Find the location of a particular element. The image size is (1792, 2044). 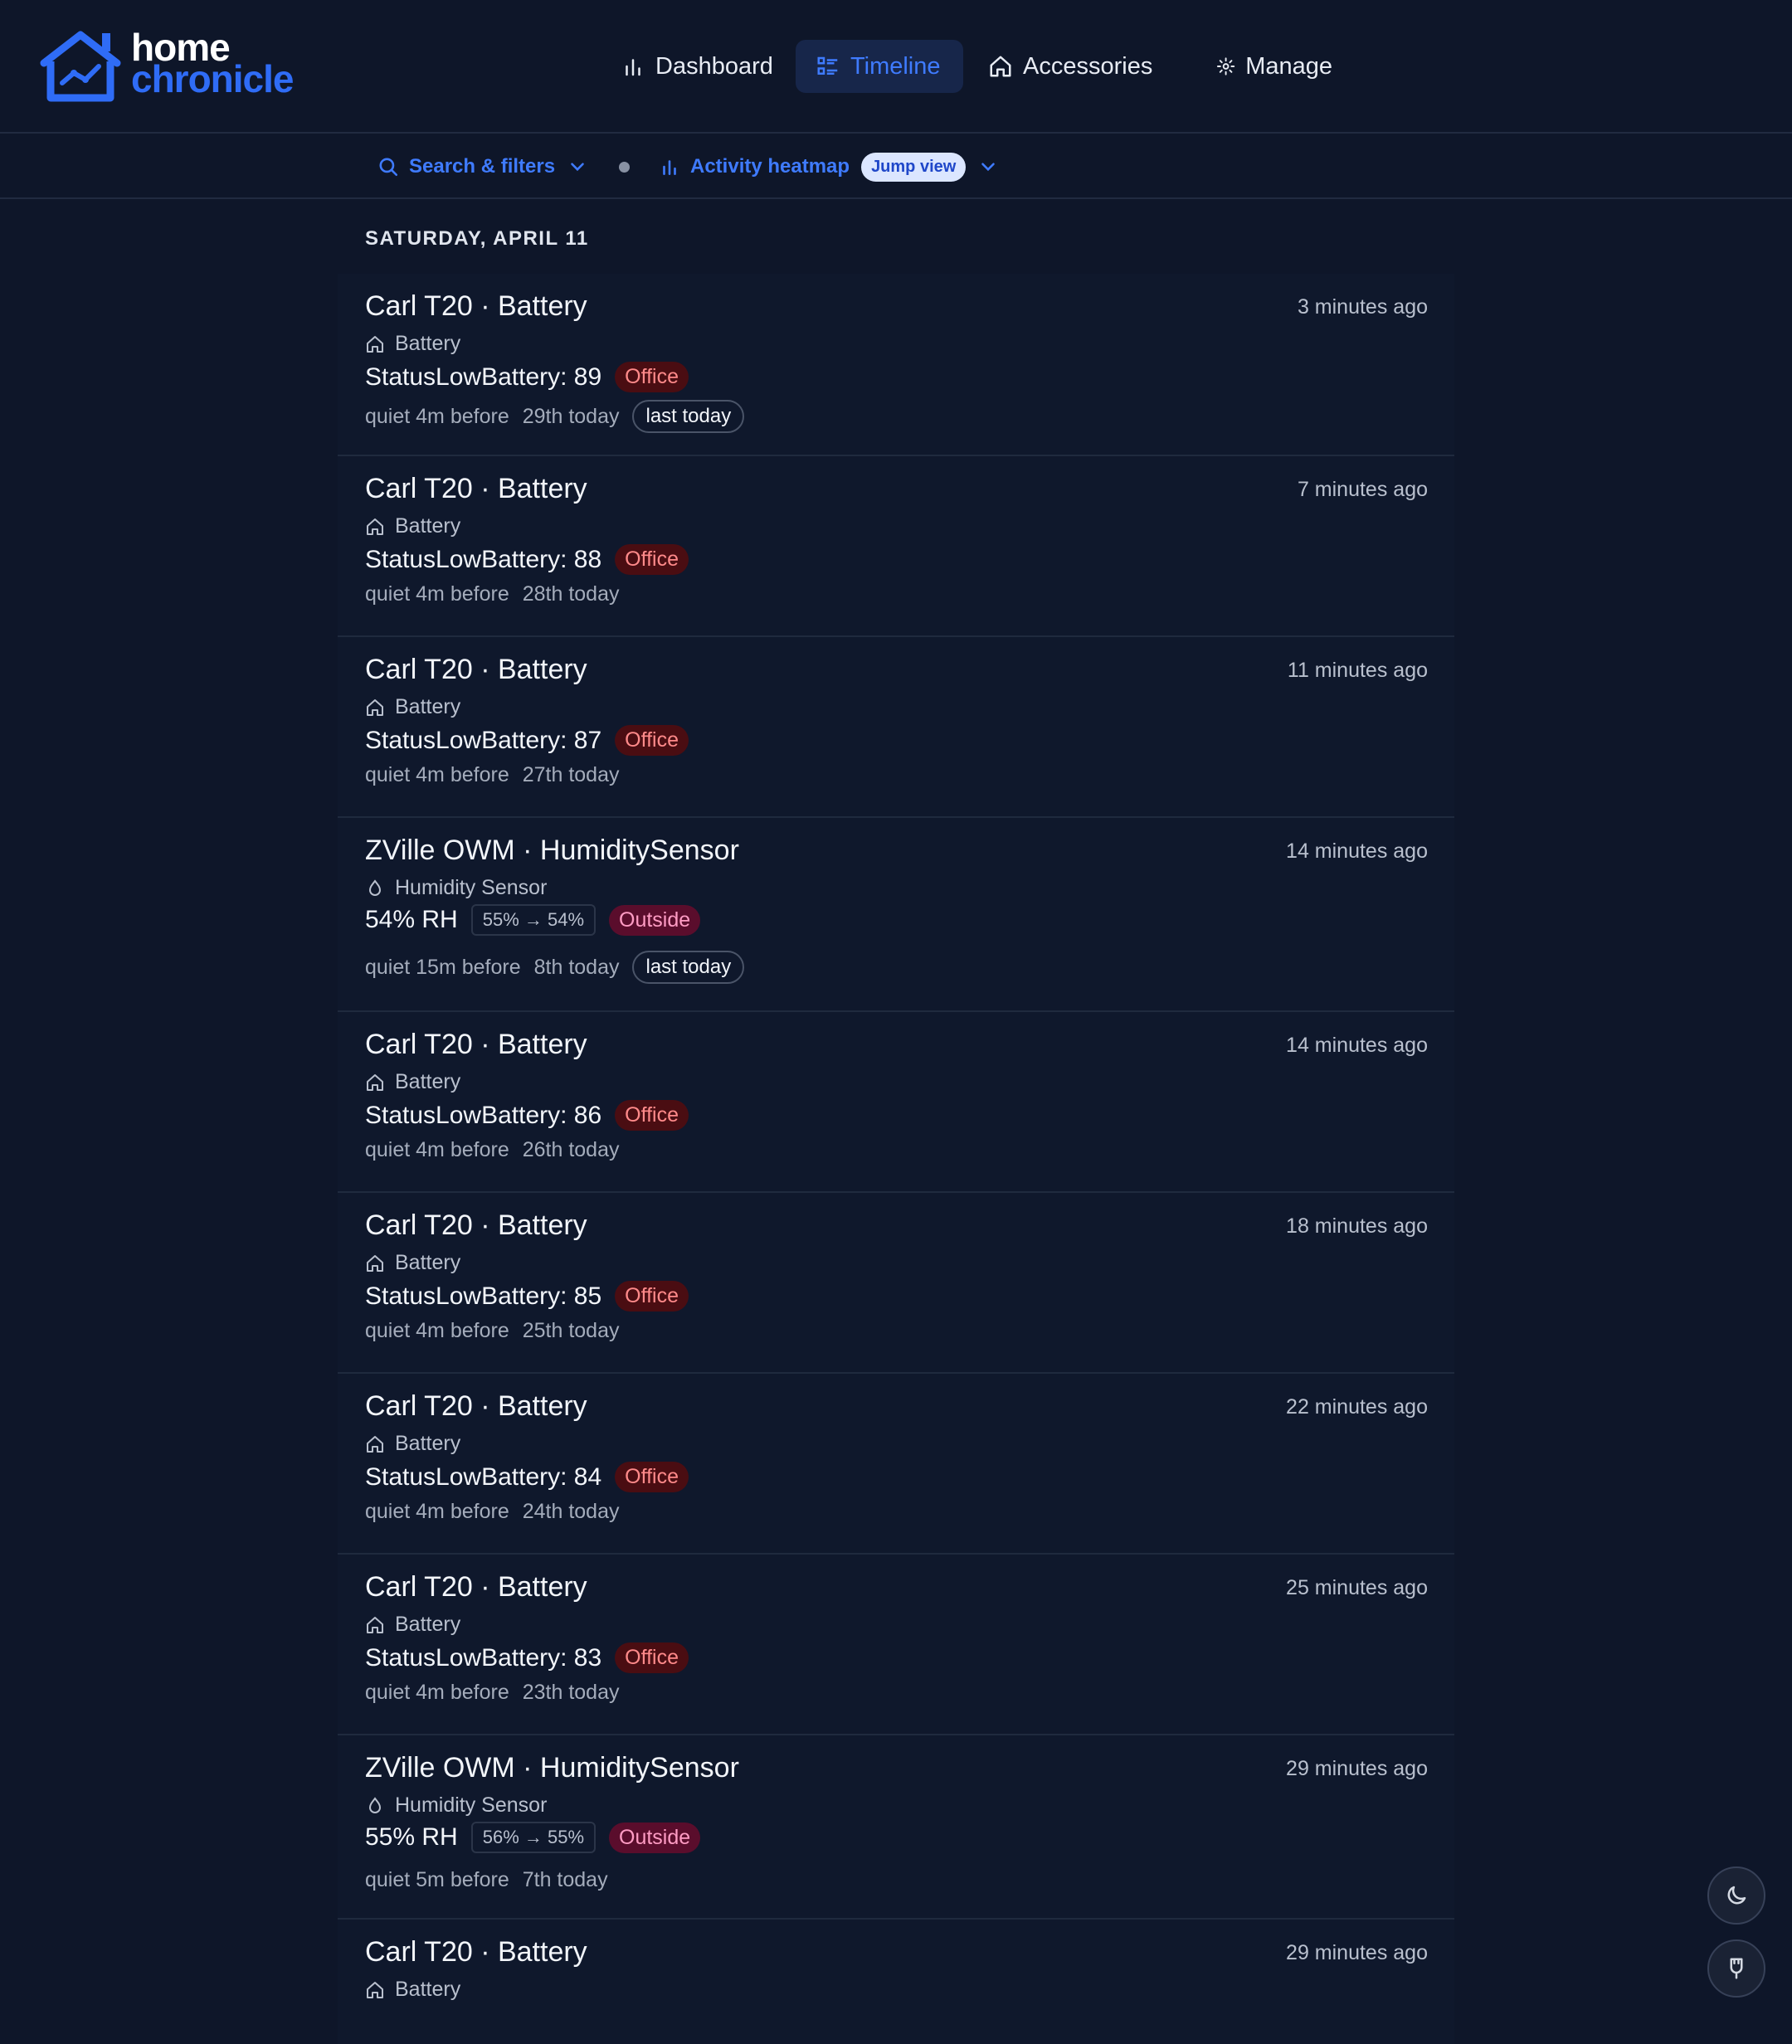

app-logo: home chronicle is located at coordinates (174, 67).